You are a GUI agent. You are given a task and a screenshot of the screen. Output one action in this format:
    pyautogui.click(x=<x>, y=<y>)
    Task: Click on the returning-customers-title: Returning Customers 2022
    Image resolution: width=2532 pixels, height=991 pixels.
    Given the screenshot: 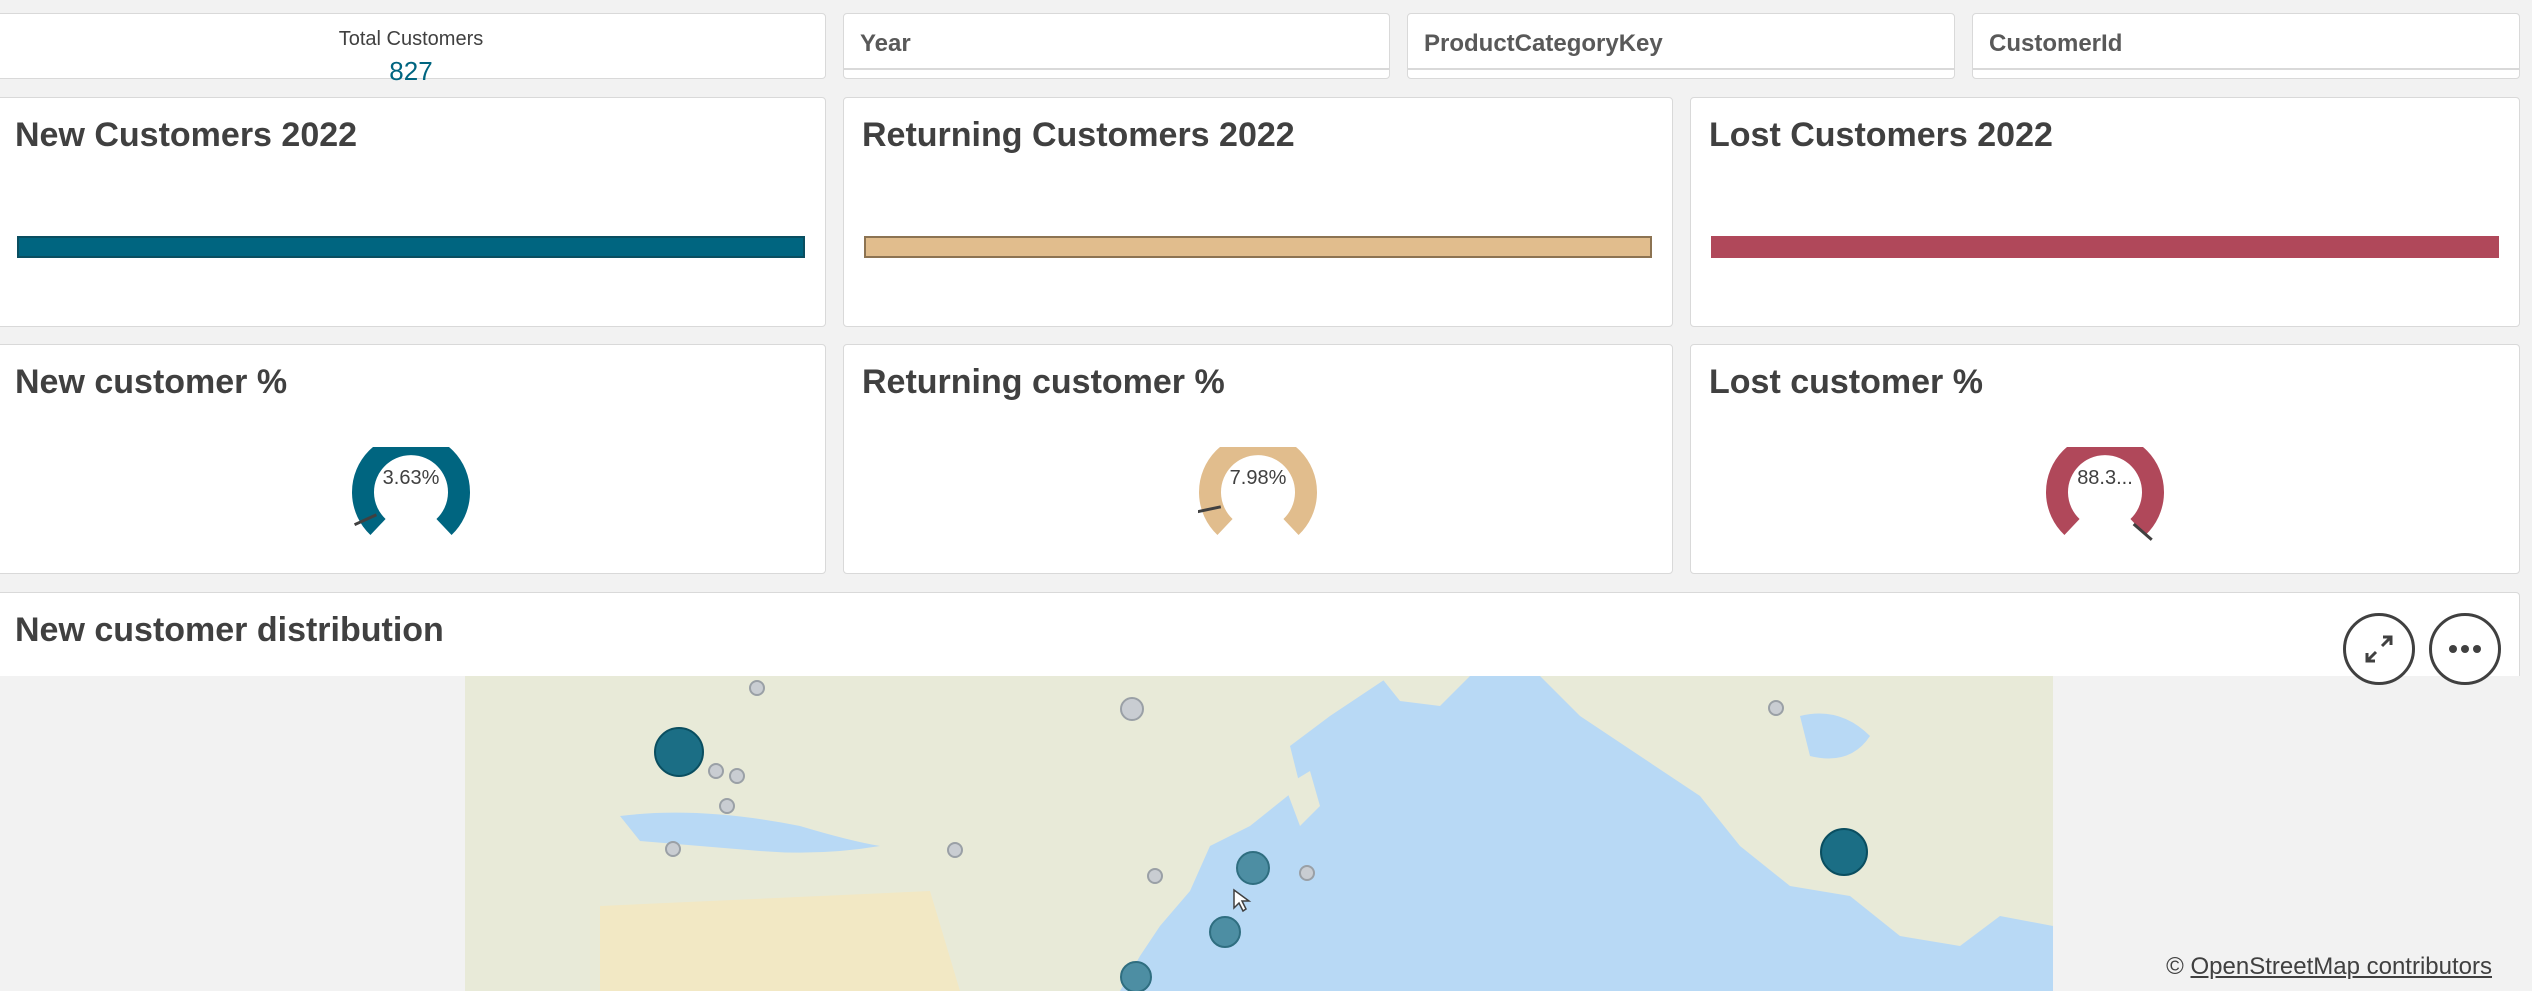 What is the action you would take?
    pyautogui.click(x=1078, y=135)
    